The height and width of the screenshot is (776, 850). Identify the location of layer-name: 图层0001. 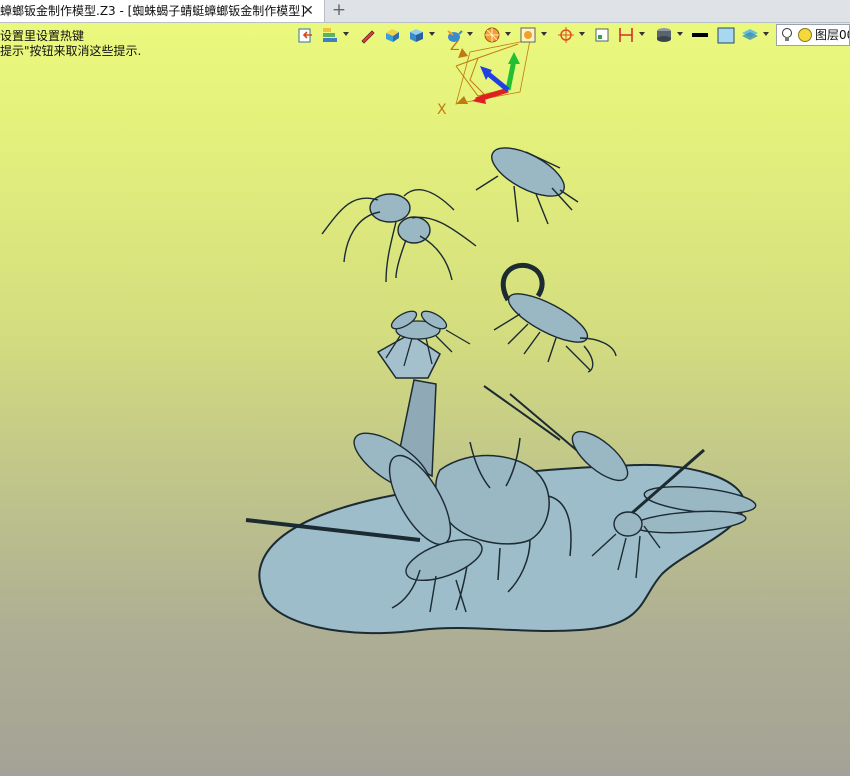
(832, 35).